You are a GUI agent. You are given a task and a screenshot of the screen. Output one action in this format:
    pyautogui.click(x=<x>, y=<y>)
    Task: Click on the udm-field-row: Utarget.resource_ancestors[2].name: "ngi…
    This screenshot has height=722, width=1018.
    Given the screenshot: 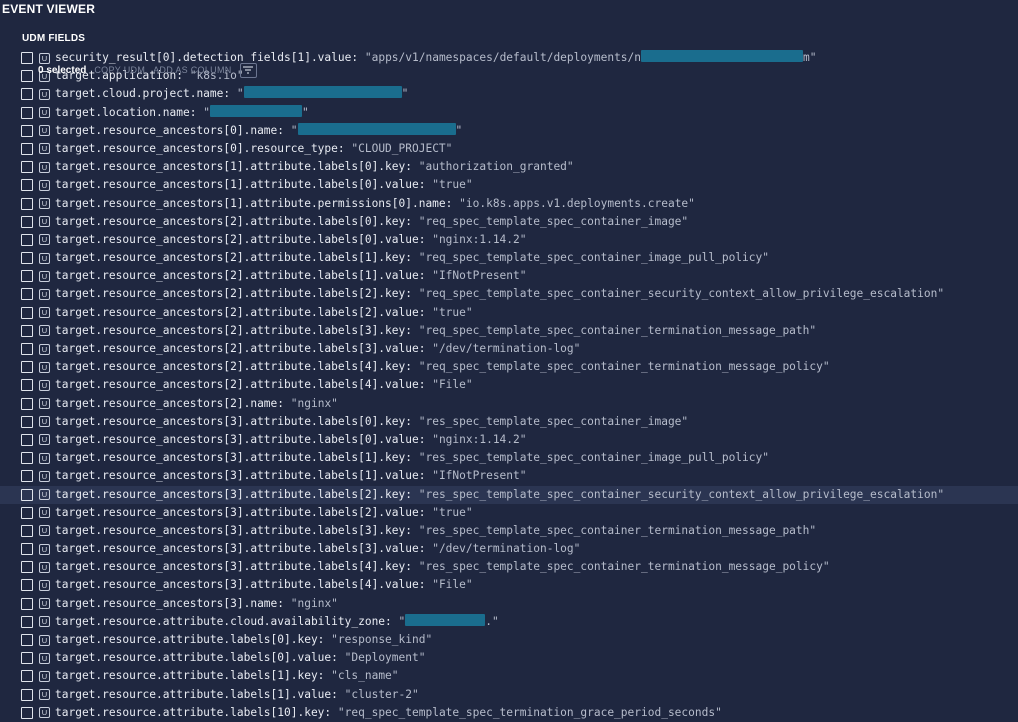 What is the action you would take?
    pyautogui.click(x=509, y=404)
    